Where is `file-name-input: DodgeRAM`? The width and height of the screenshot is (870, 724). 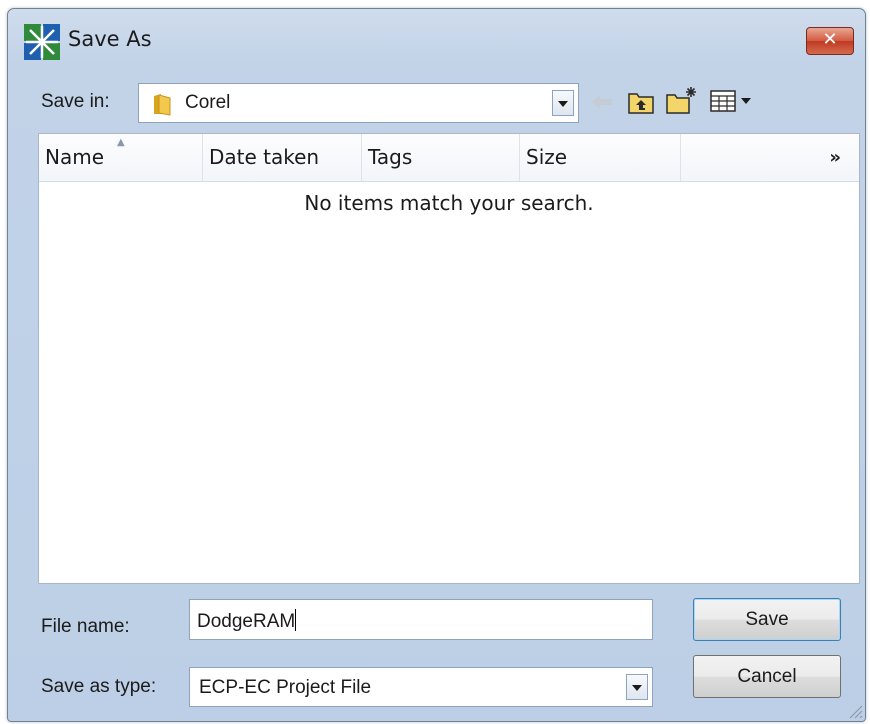
file-name-input: DodgeRAM is located at coordinates (421, 619).